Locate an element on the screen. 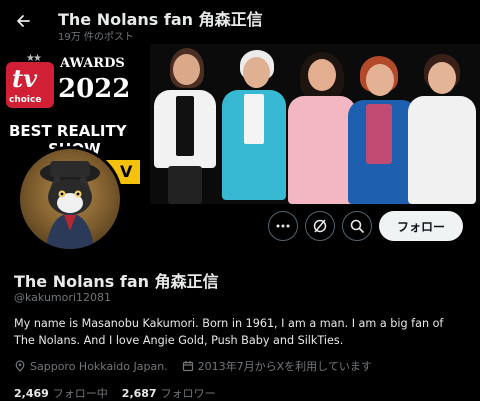 This screenshot has width=480, height=401. user-handle: @kakumori12081 is located at coordinates (62, 297).